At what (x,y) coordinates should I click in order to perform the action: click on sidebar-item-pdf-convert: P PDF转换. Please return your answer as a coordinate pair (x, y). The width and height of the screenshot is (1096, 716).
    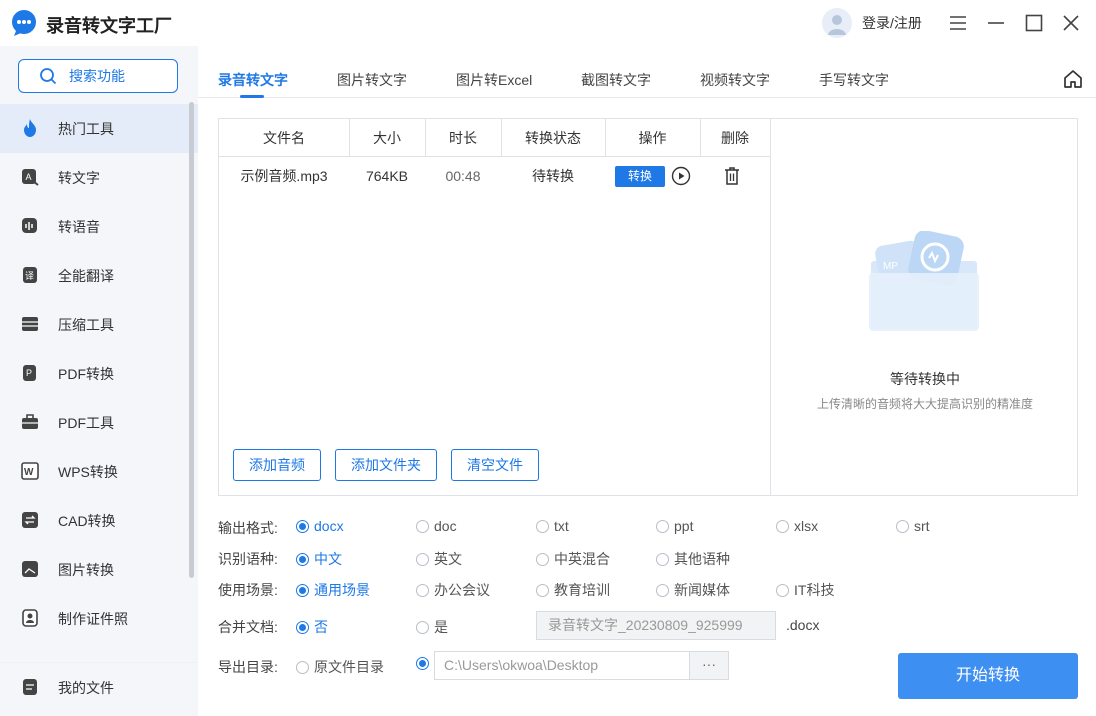
    Looking at the image, I should click on (99, 373).